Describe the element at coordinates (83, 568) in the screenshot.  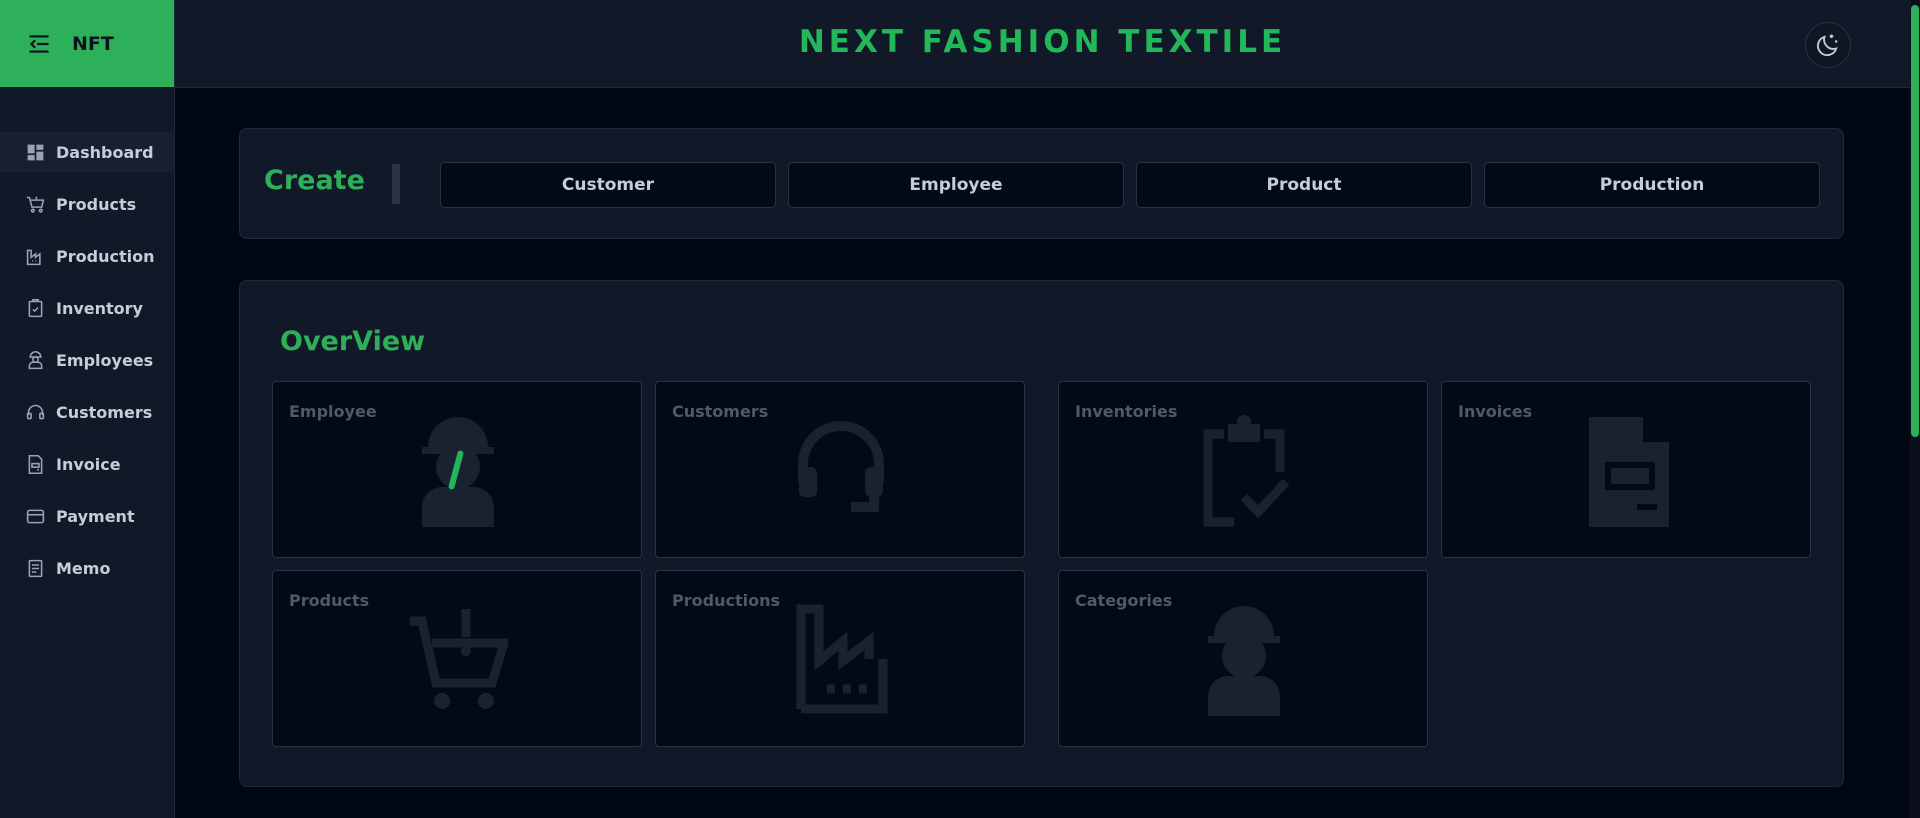
I see `sidebar-item-label: Memo` at that location.